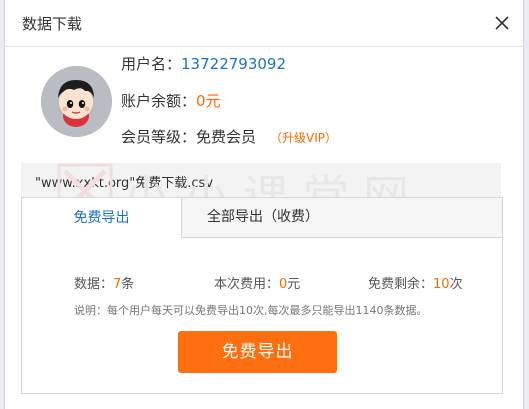 The width and height of the screenshot is (529, 409). What do you see at coordinates (159, 101) in the screenshot?
I see `balance-label: 账户余额：` at bounding box center [159, 101].